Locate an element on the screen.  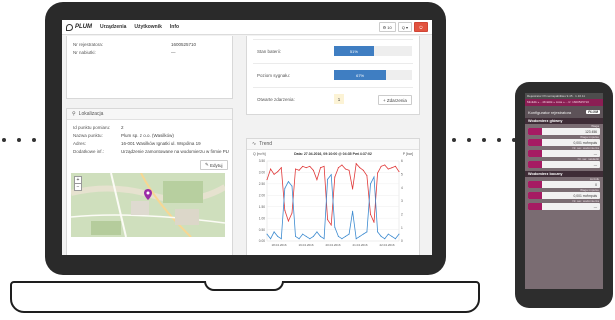
row-value: 2 is located at coordinates (122, 127).